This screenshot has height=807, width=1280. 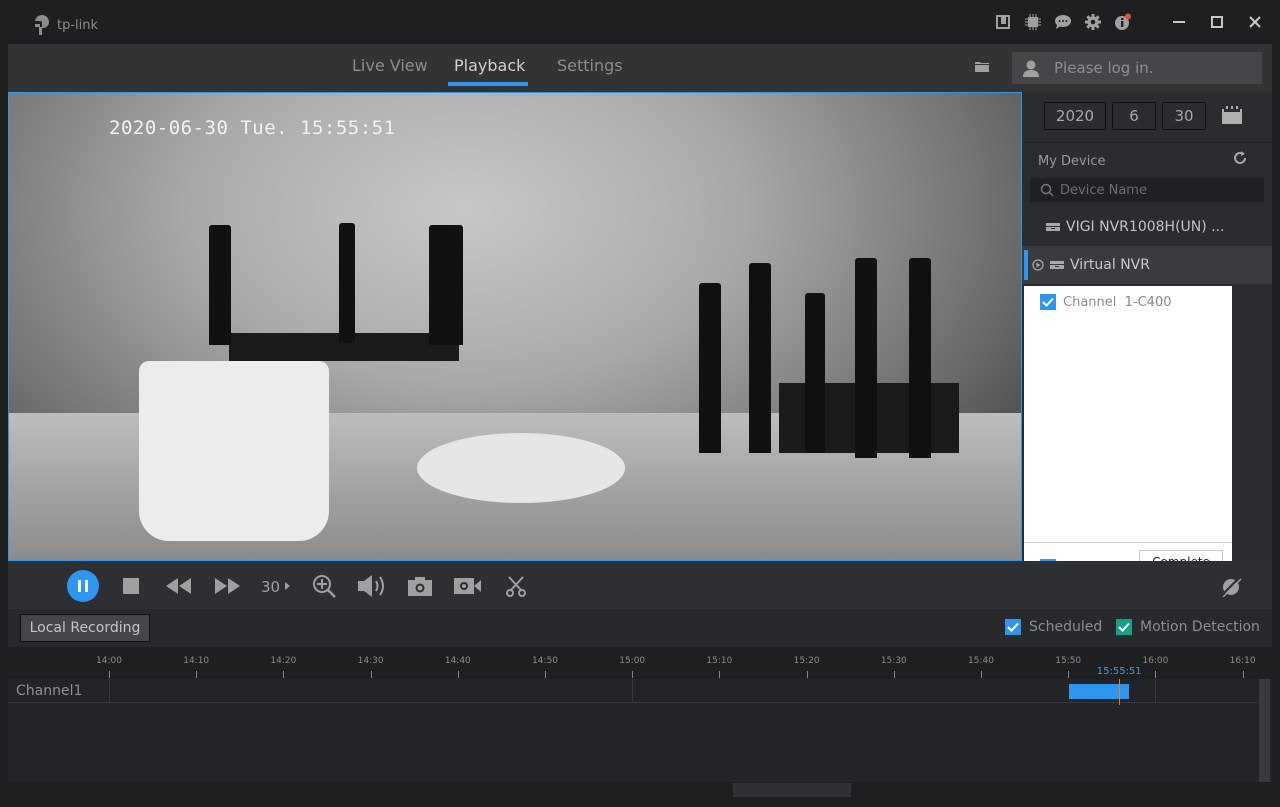 I want to click on tab-live-view: Live View, so click(x=390, y=71).